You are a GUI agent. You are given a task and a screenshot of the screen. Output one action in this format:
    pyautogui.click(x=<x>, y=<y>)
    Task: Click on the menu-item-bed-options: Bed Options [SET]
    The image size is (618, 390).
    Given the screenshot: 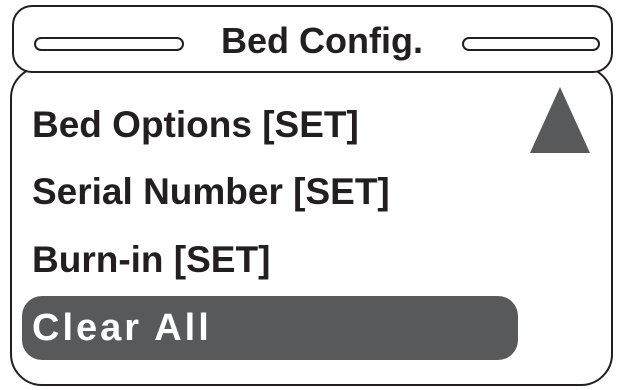 What is the action you would take?
    pyautogui.click(x=195, y=125)
    